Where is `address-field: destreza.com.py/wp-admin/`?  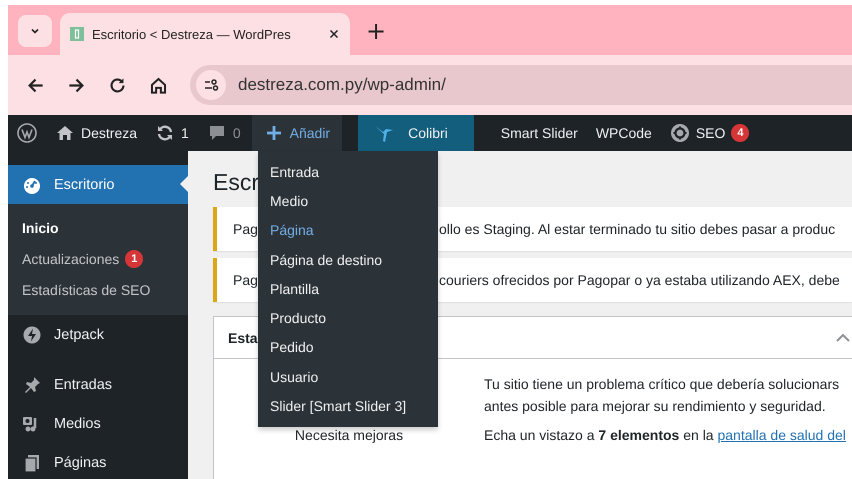 address-field: destreza.com.py/wp-admin/ is located at coordinates (521, 85).